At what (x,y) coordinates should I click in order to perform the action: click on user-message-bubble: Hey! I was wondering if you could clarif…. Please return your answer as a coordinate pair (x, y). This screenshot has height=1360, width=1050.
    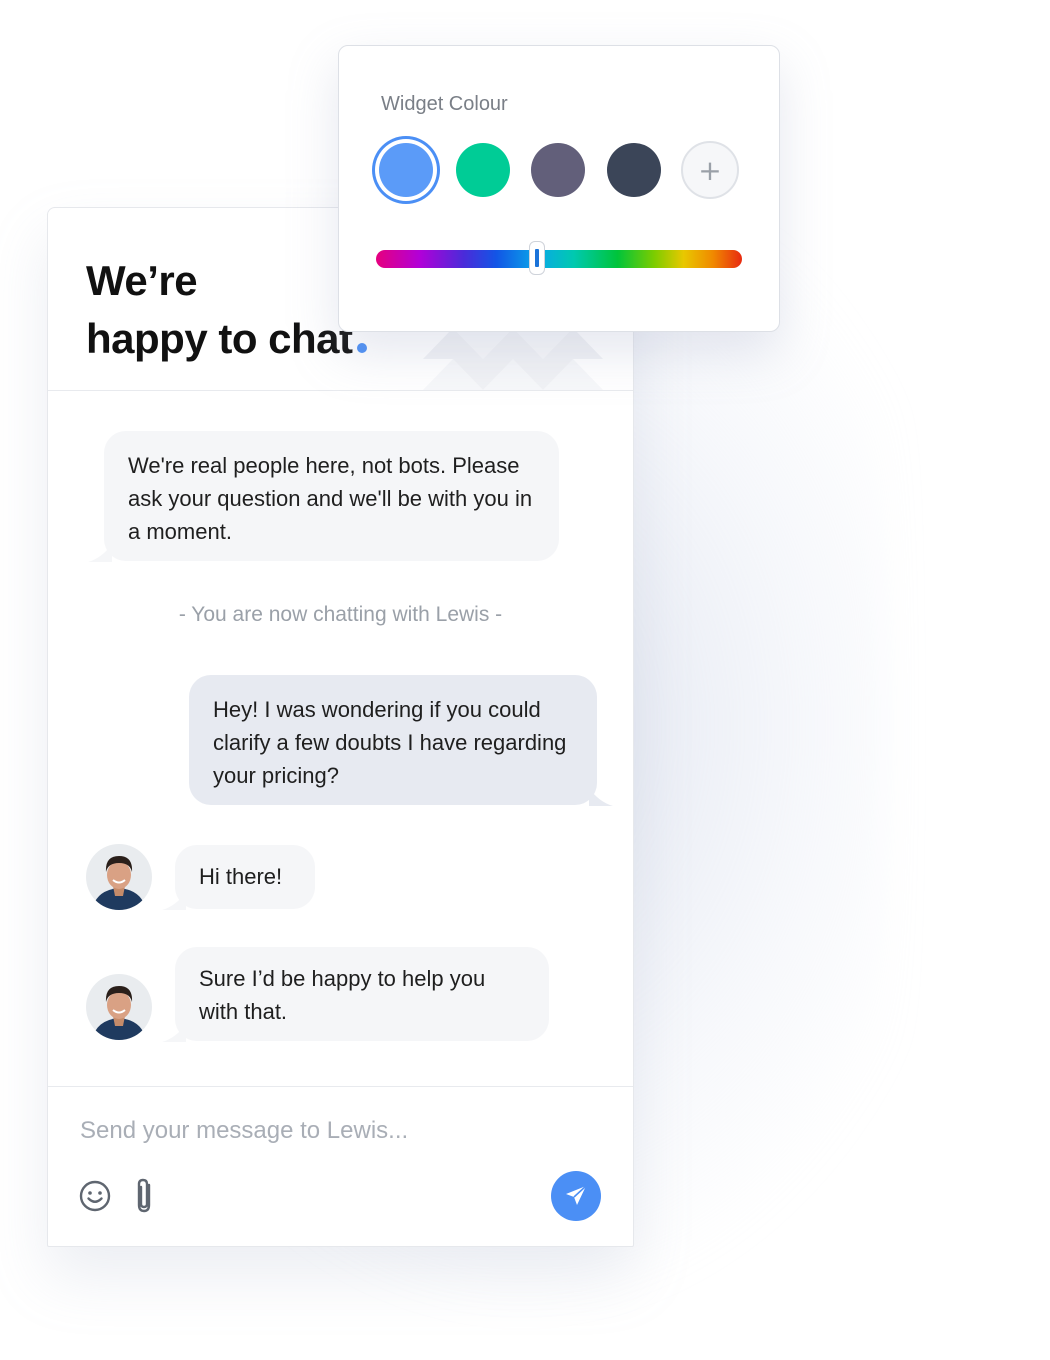
    Looking at the image, I should click on (393, 740).